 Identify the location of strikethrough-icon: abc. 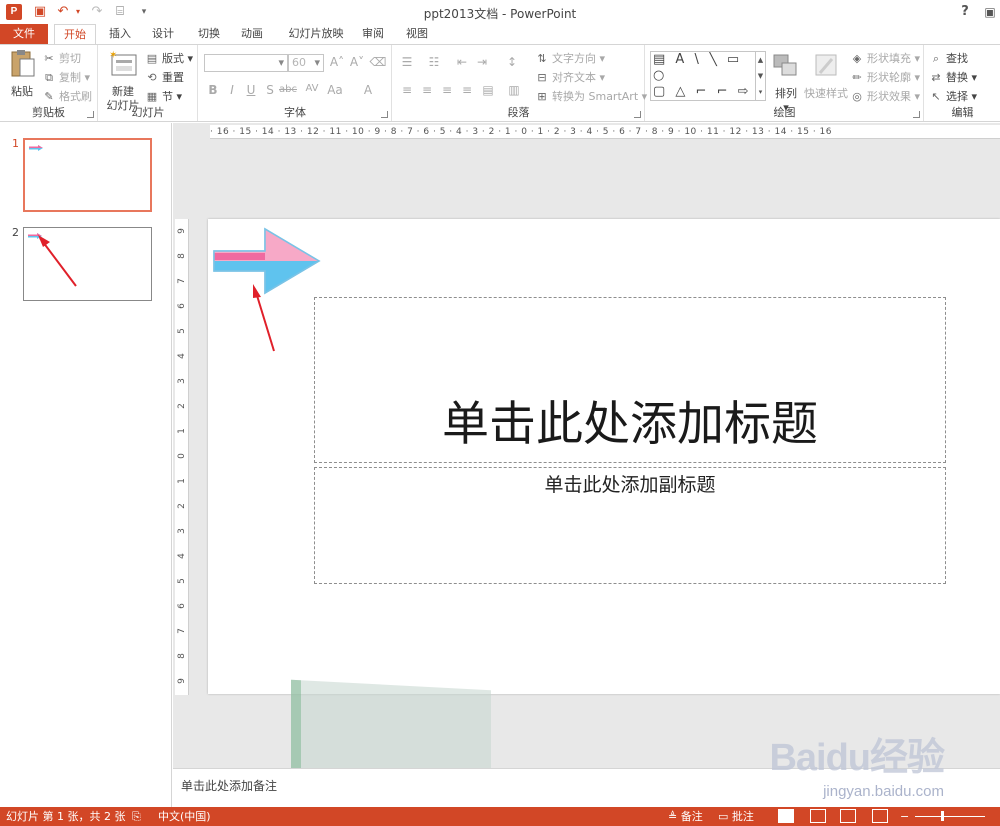
(288, 89).